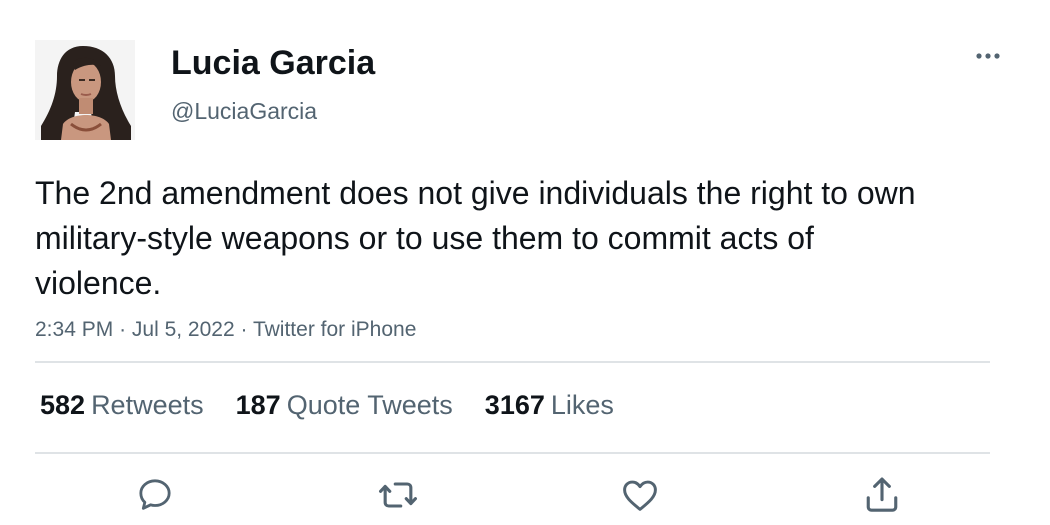 The image size is (1050, 525). I want to click on reply-button, so click(155, 495).